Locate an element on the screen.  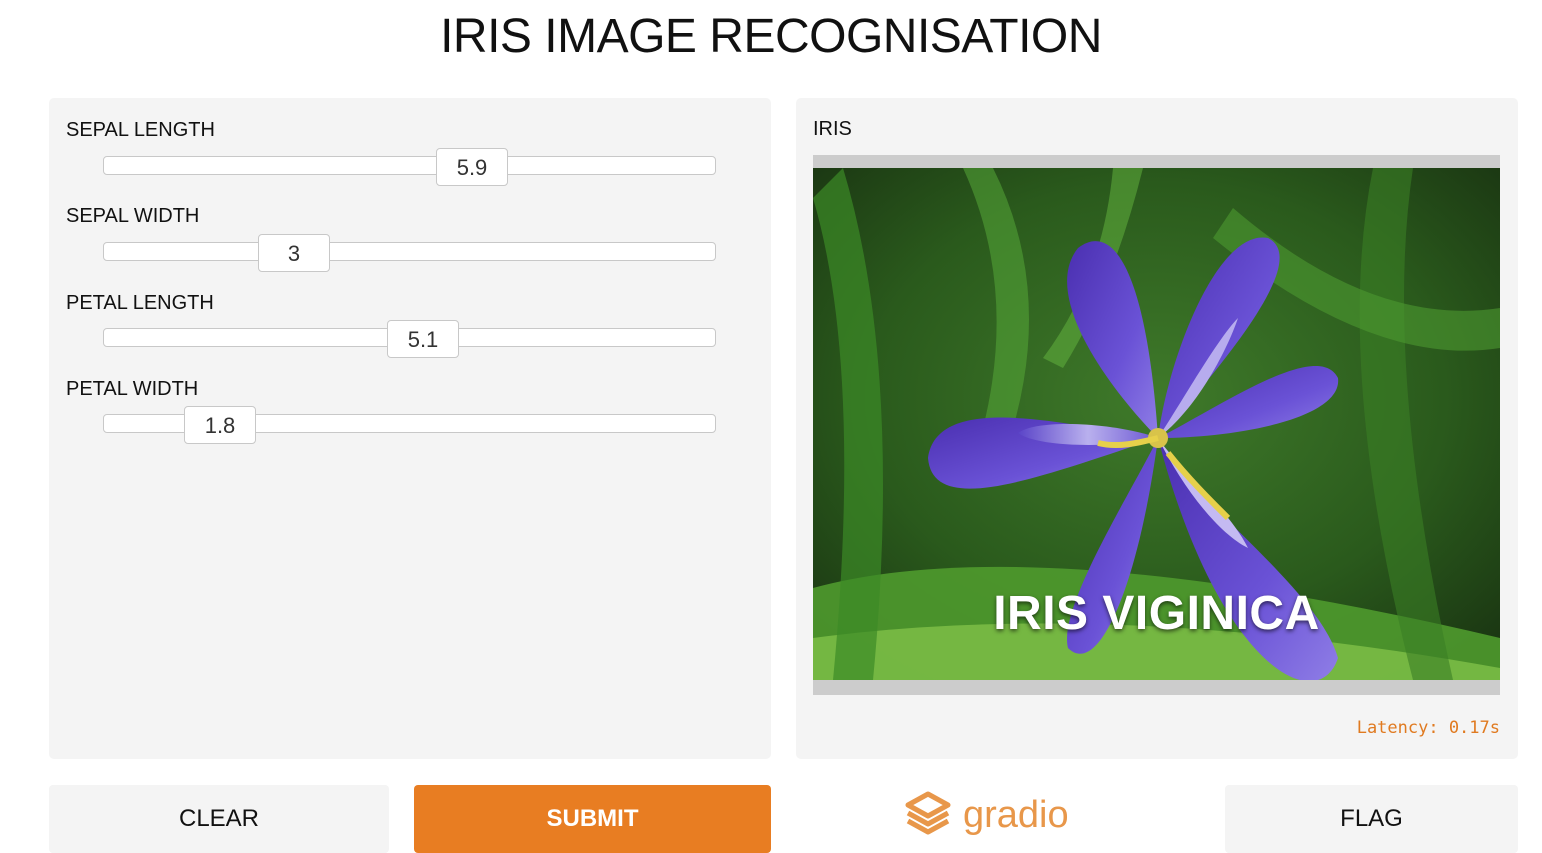
sepal-length-label: SEPAL LENGTH is located at coordinates (140, 130).